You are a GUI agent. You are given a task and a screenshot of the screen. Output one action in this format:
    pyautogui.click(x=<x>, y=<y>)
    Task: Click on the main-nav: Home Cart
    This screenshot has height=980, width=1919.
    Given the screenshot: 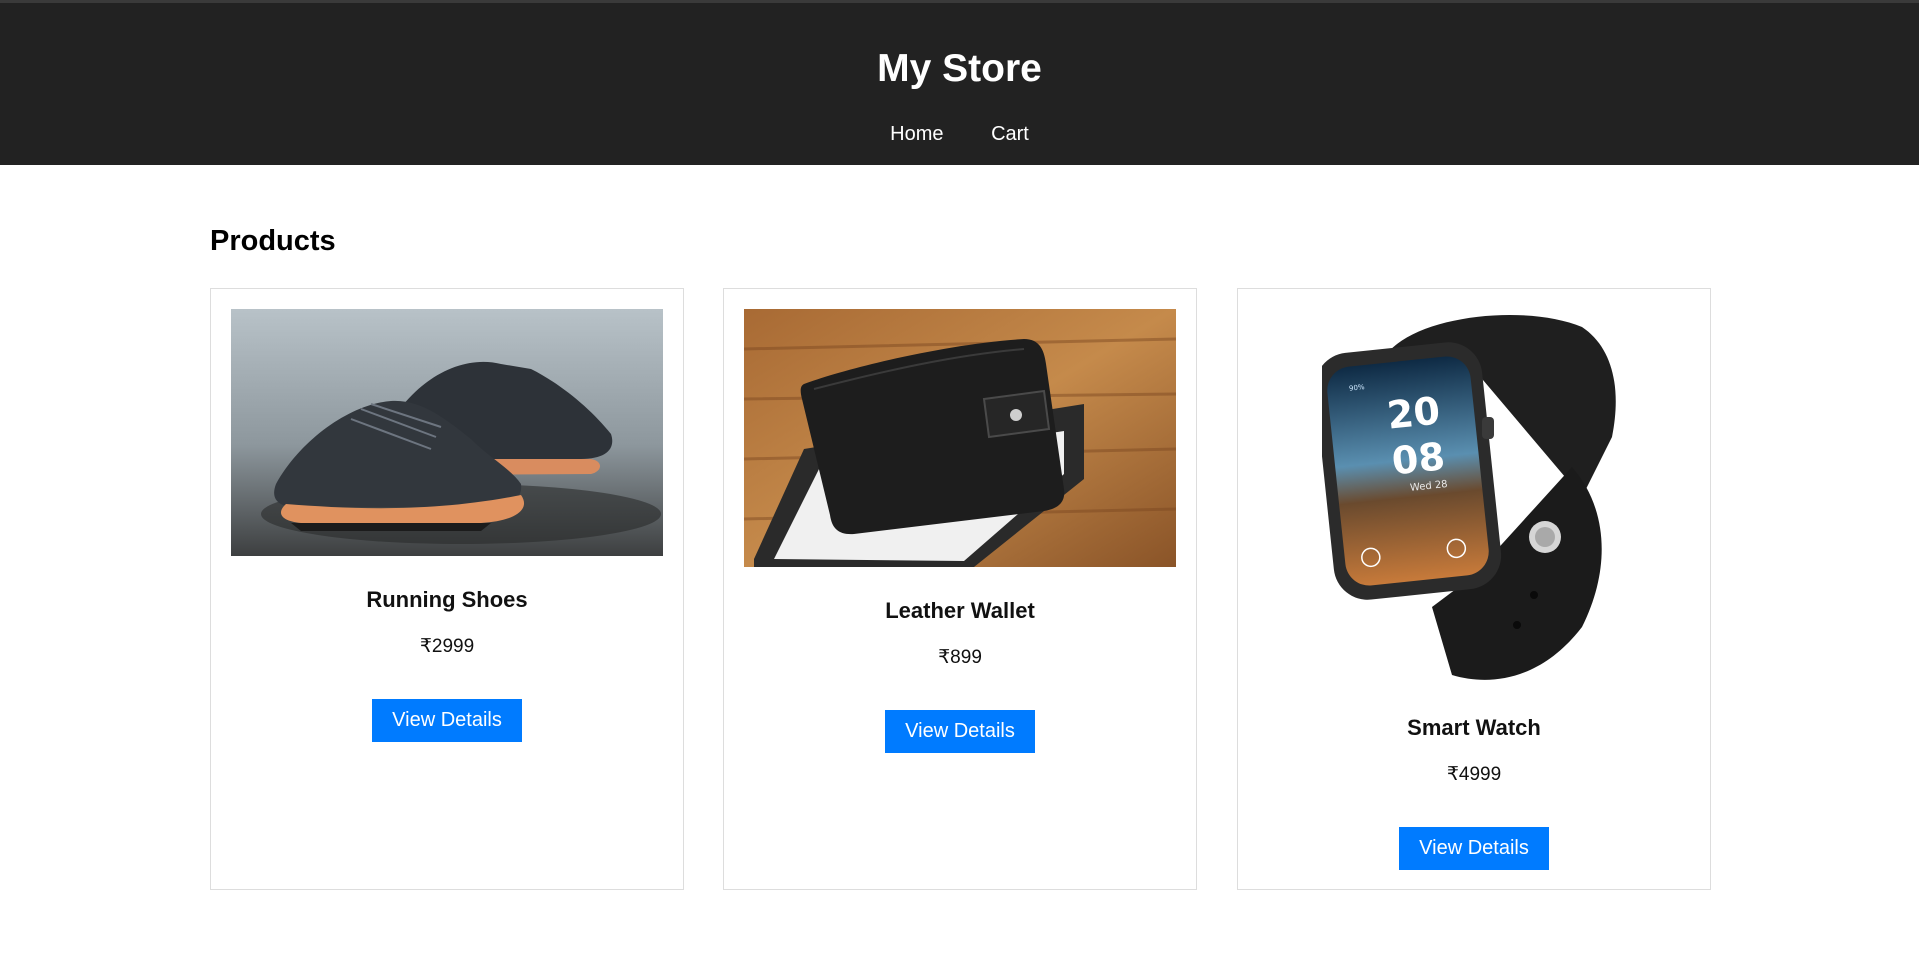 What is the action you would take?
    pyautogui.click(x=959, y=134)
    